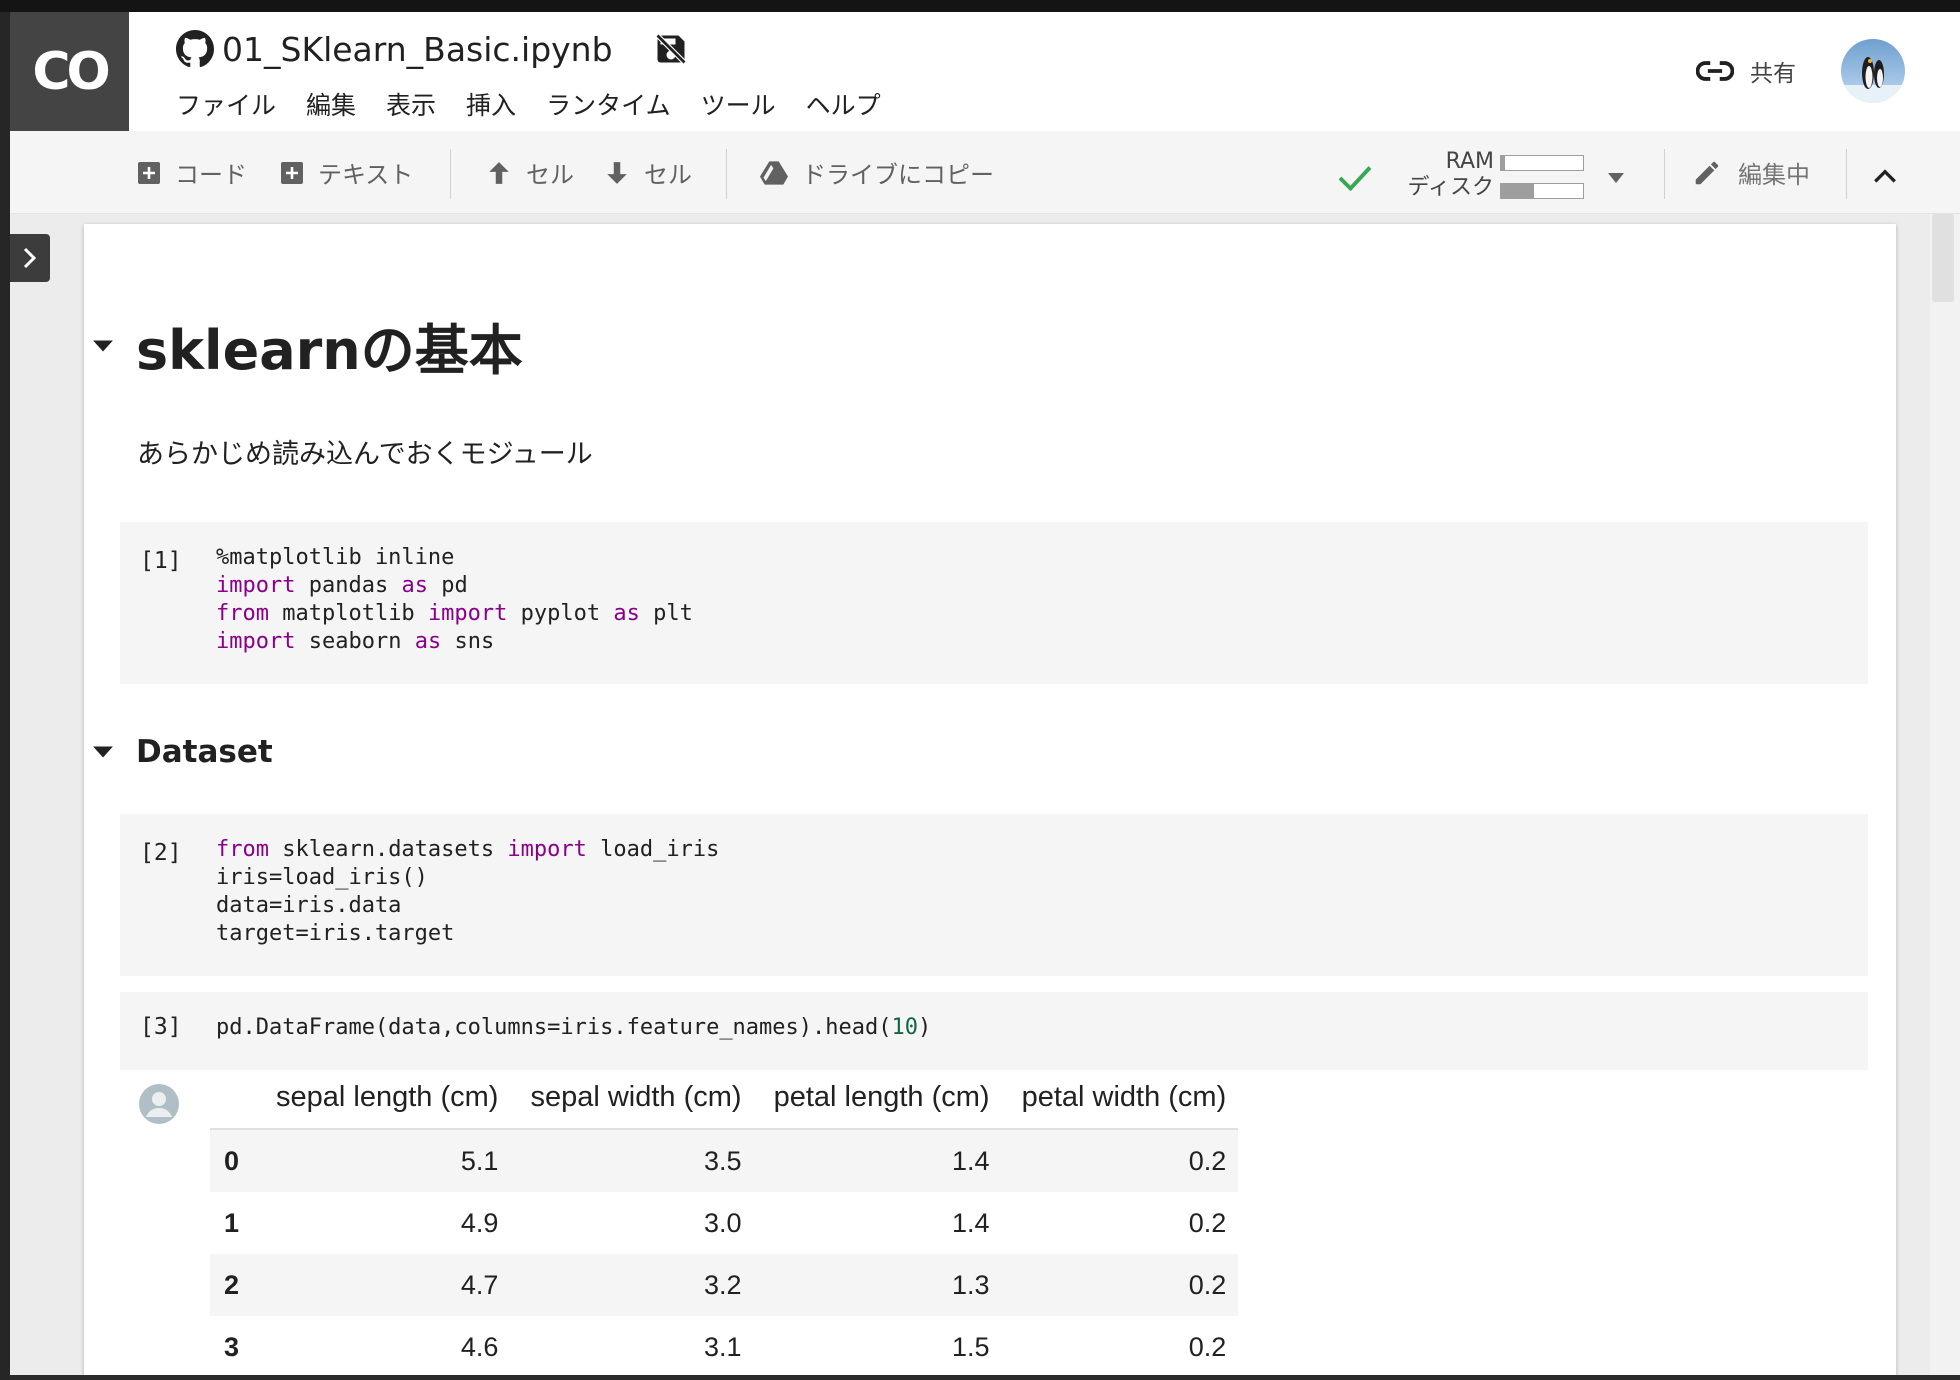 This screenshot has height=1380, width=1960. I want to click on row-index: 3, so click(232, 1346).